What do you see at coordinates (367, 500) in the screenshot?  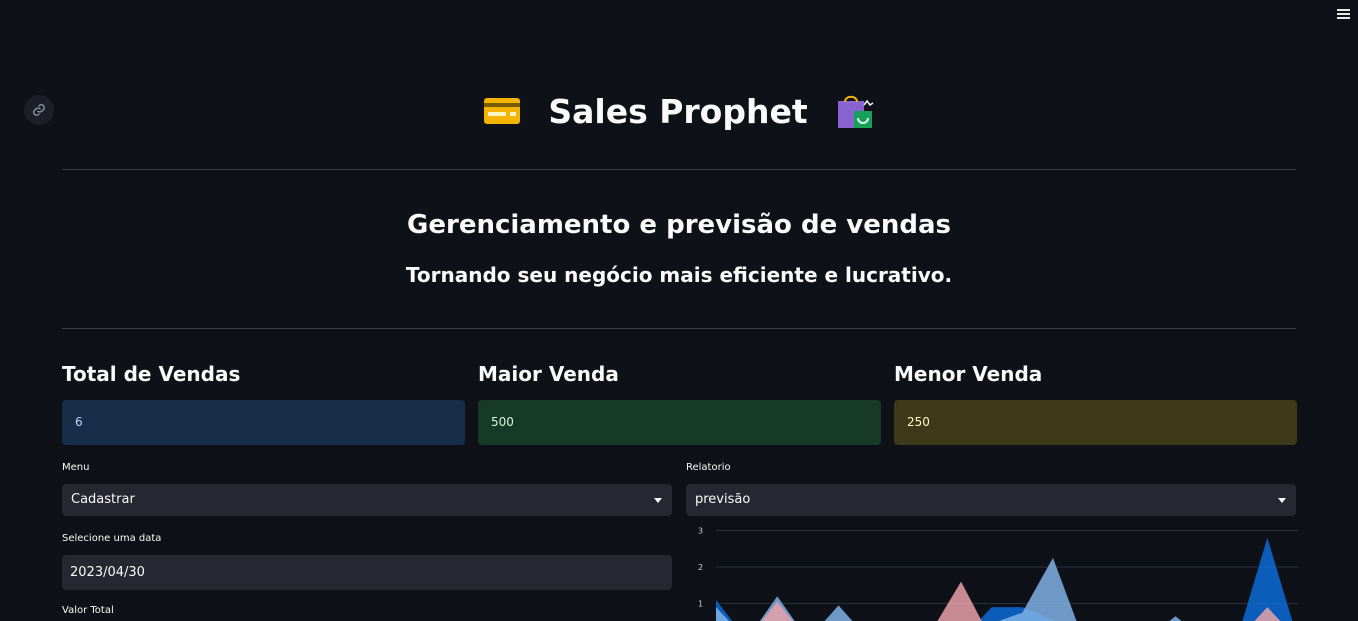 I see `menu-select: Cadastrar` at bounding box center [367, 500].